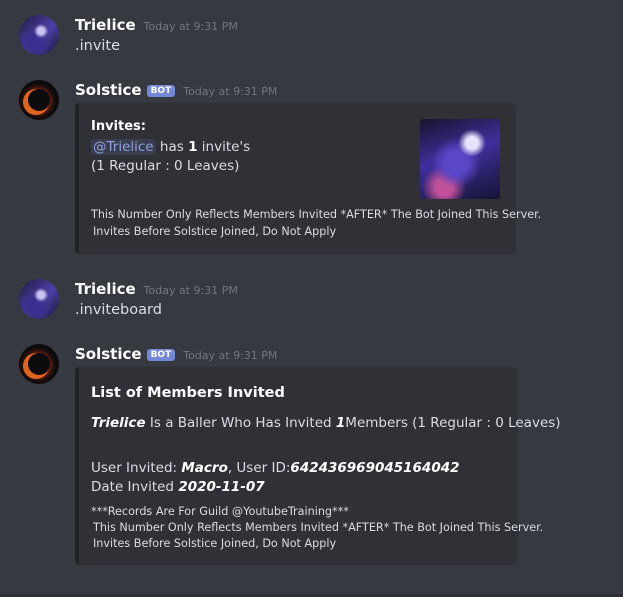  Describe the element at coordinates (226, 147) in the screenshot. I see `text-invites: invite's` at that location.